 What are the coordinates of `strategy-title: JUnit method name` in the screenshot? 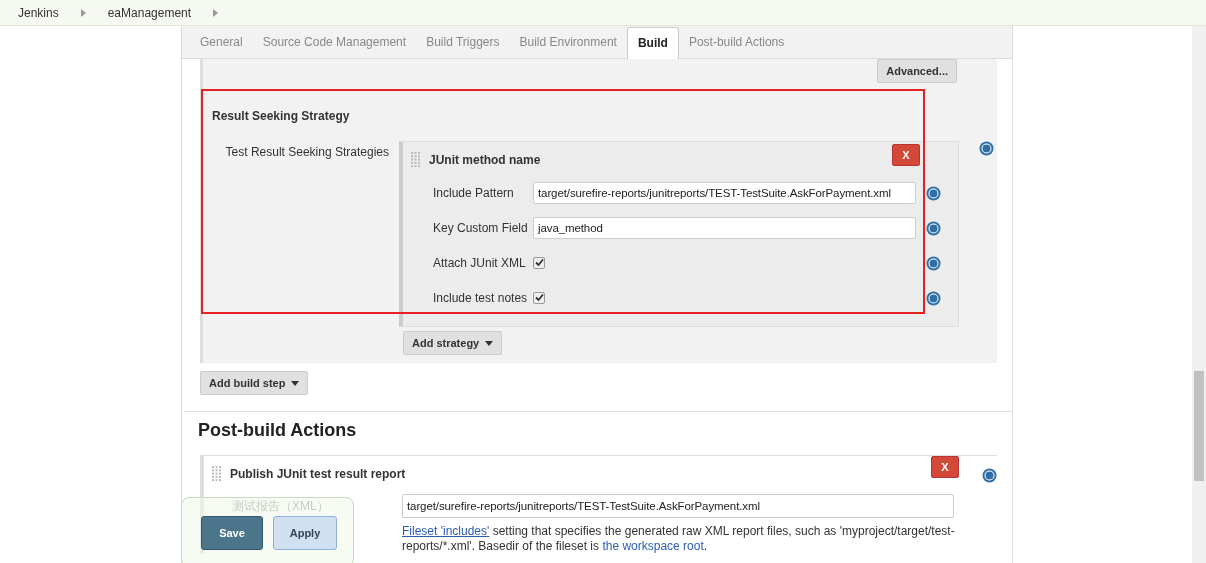 It's located at (485, 160).